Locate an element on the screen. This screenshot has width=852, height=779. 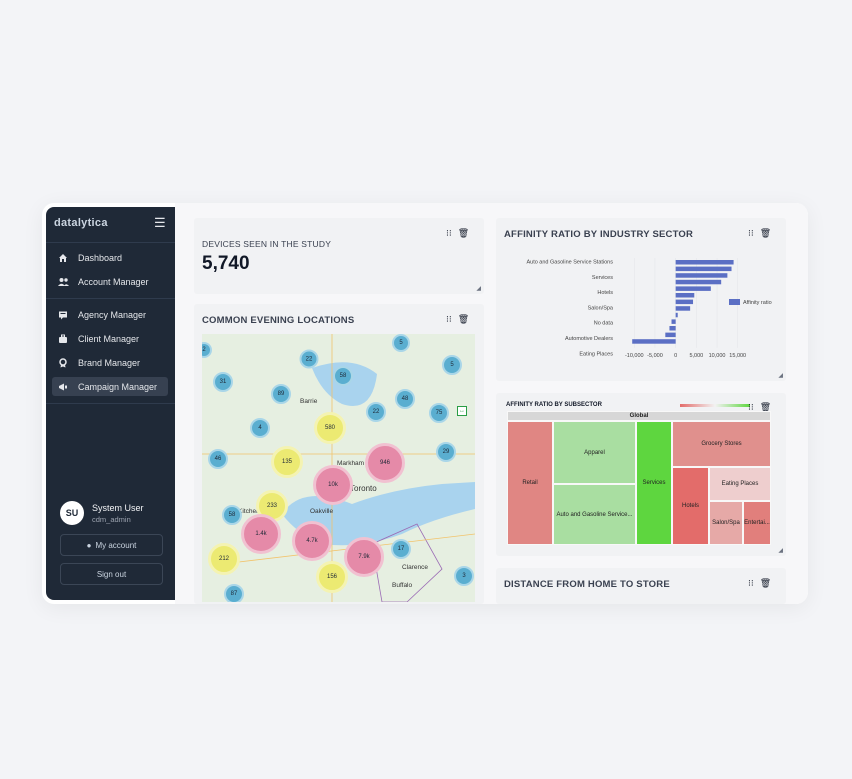
badge-icon is located at coordinates (63, 362).